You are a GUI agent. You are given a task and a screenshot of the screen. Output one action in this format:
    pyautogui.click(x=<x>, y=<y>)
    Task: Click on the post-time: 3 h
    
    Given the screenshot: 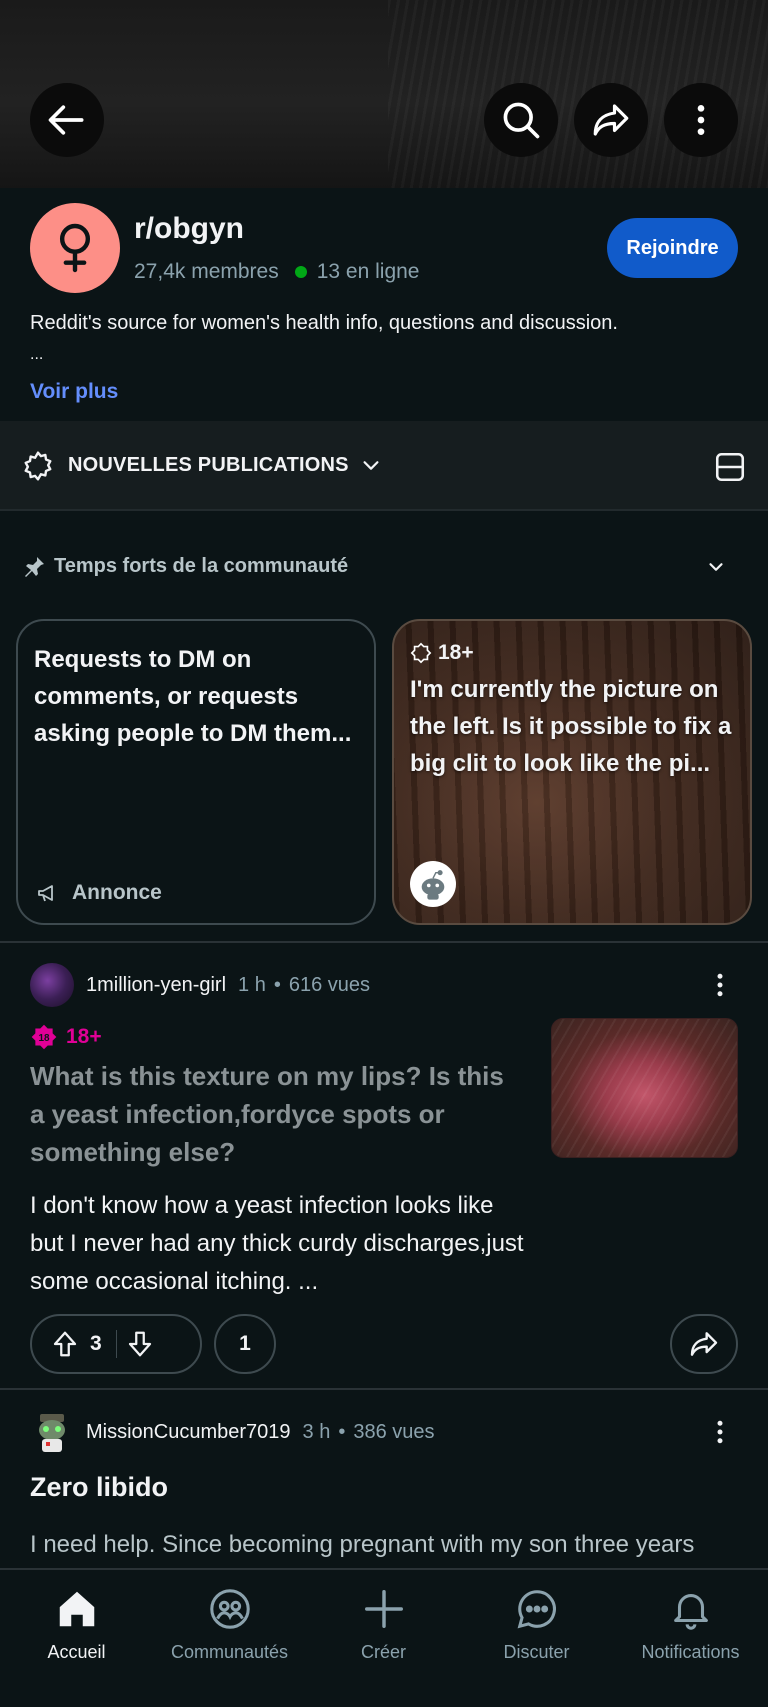 What is the action you would take?
    pyautogui.click(x=316, y=1431)
    